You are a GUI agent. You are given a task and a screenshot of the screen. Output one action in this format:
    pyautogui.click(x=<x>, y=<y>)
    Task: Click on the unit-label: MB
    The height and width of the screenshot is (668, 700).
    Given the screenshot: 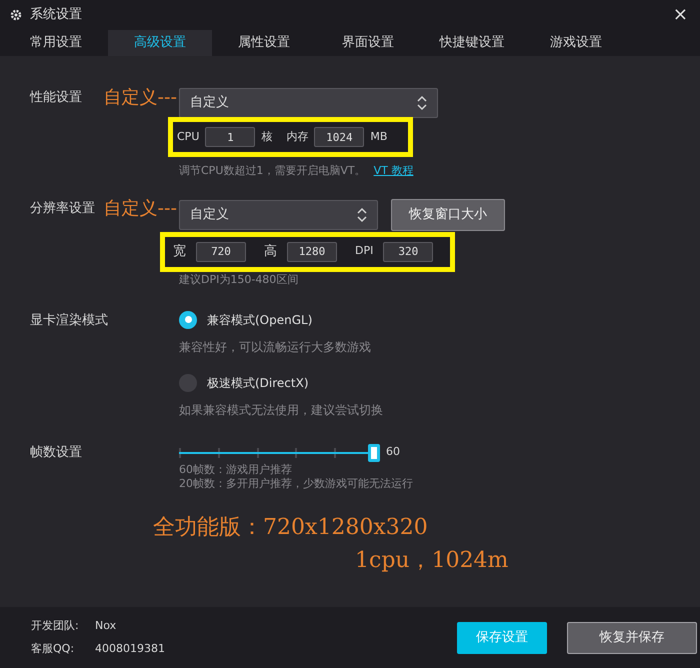 What is the action you would take?
    pyautogui.click(x=379, y=136)
    